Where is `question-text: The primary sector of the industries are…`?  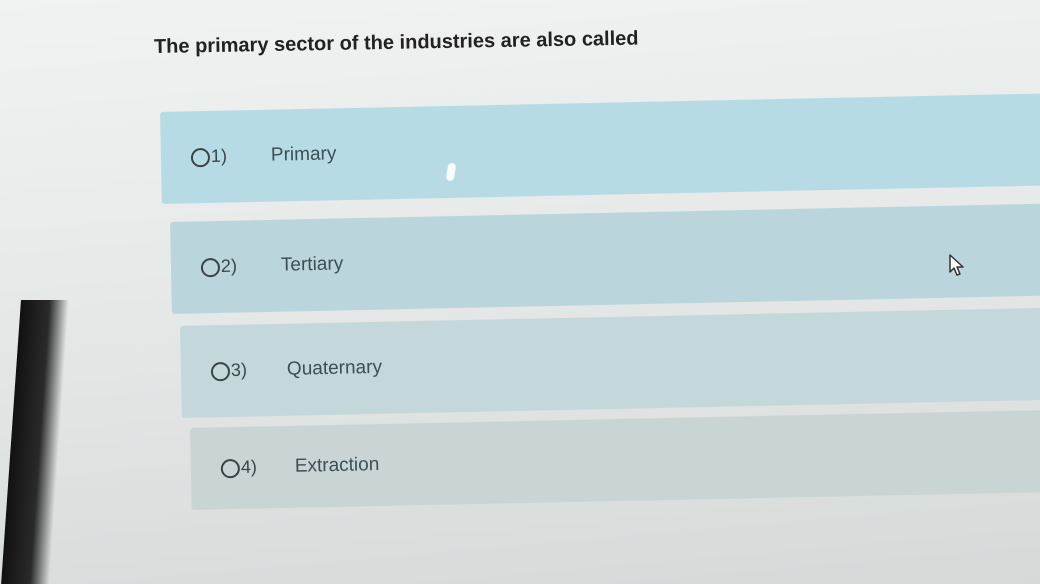
question-text: The primary sector of the industries are… is located at coordinates (396, 42).